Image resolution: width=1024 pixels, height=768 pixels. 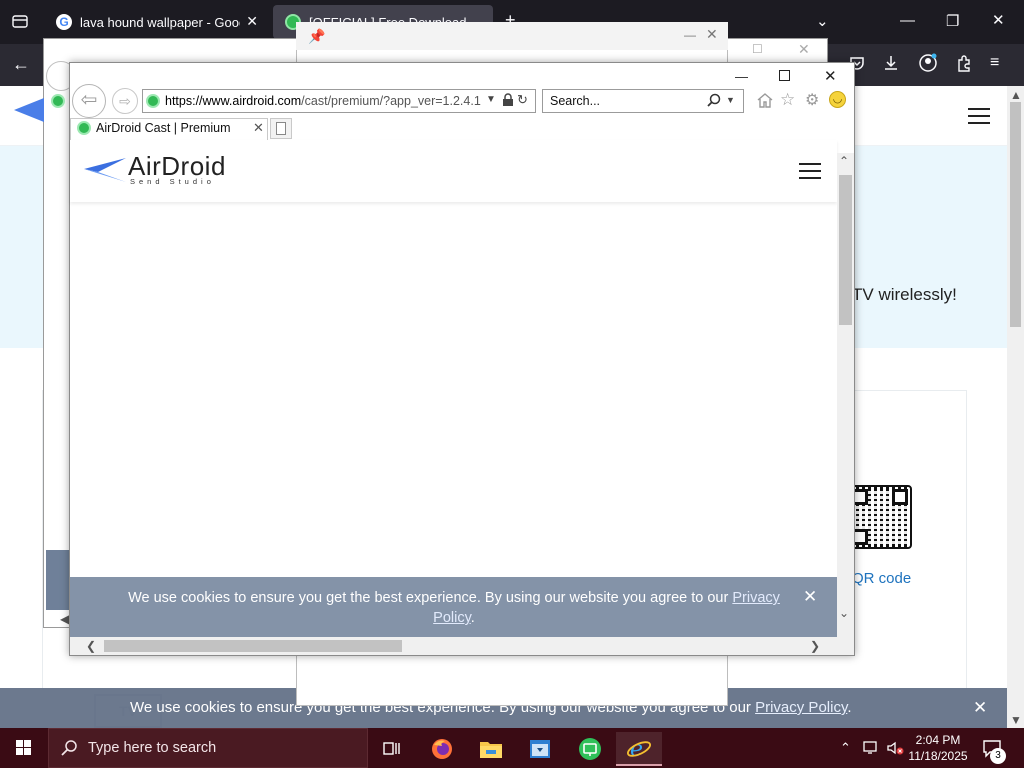 What do you see at coordinates (845, 748) in the screenshot?
I see `show-hidden-icons: ⌃` at bounding box center [845, 748].